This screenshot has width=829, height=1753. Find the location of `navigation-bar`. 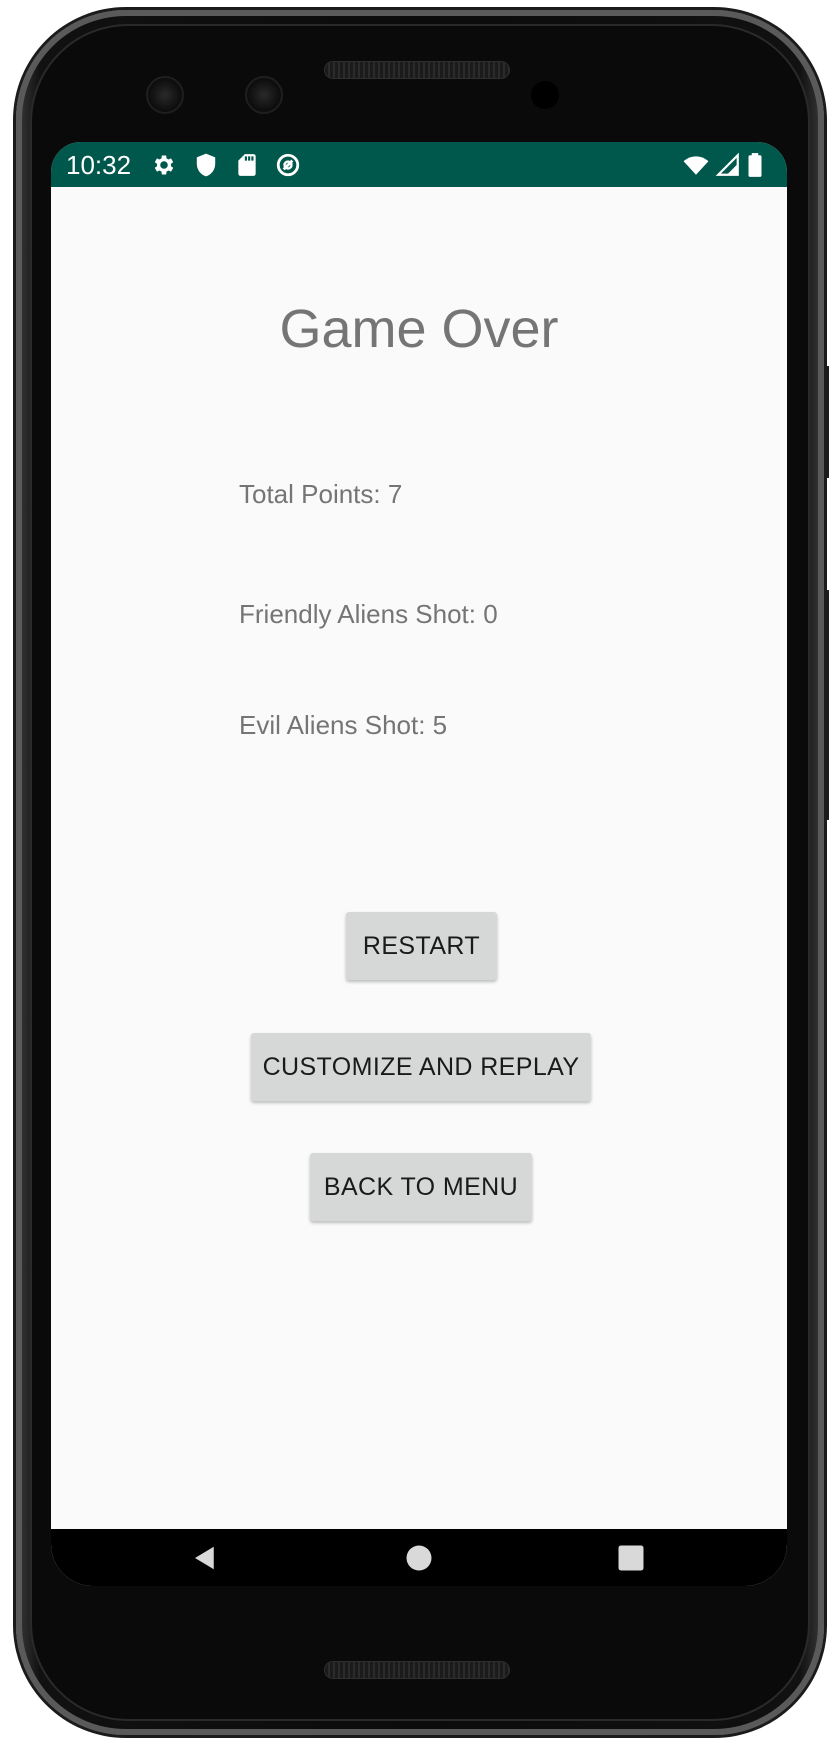

navigation-bar is located at coordinates (419, 1557).